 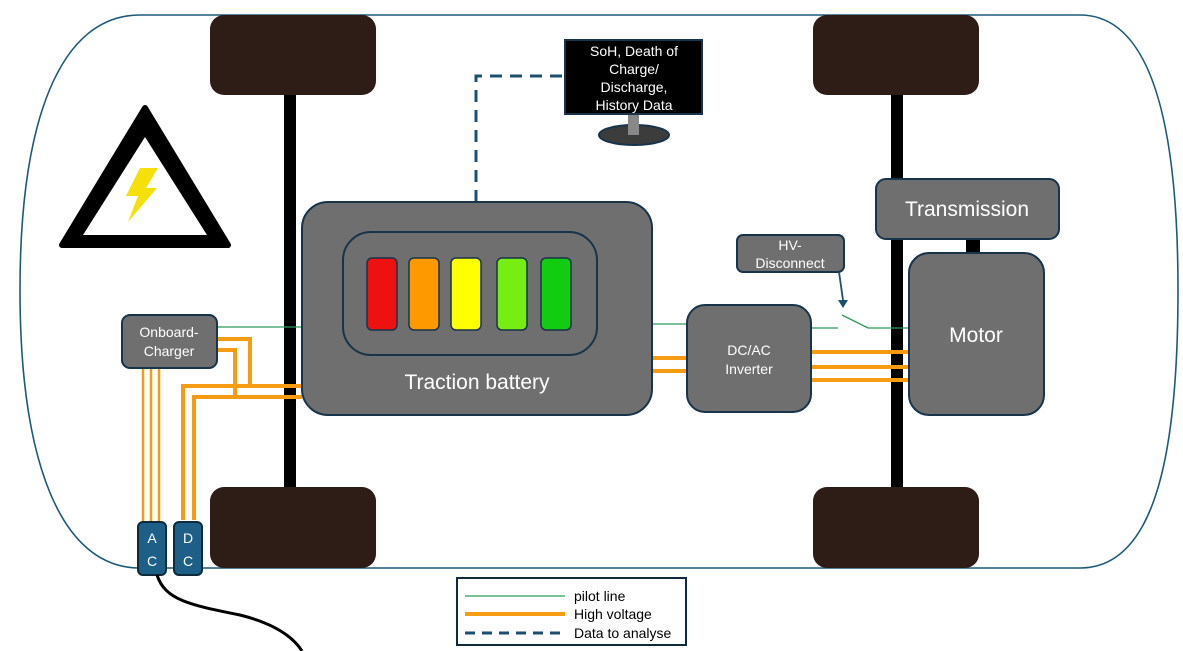 What do you see at coordinates (622, 633) in the screenshot?
I see `legend-data: Data to analyse` at bounding box center [622, 633].